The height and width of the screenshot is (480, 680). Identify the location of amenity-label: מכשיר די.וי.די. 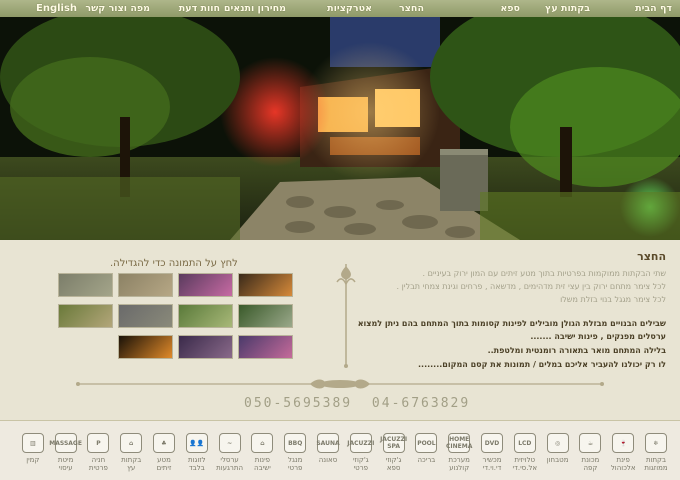
(492, 464).